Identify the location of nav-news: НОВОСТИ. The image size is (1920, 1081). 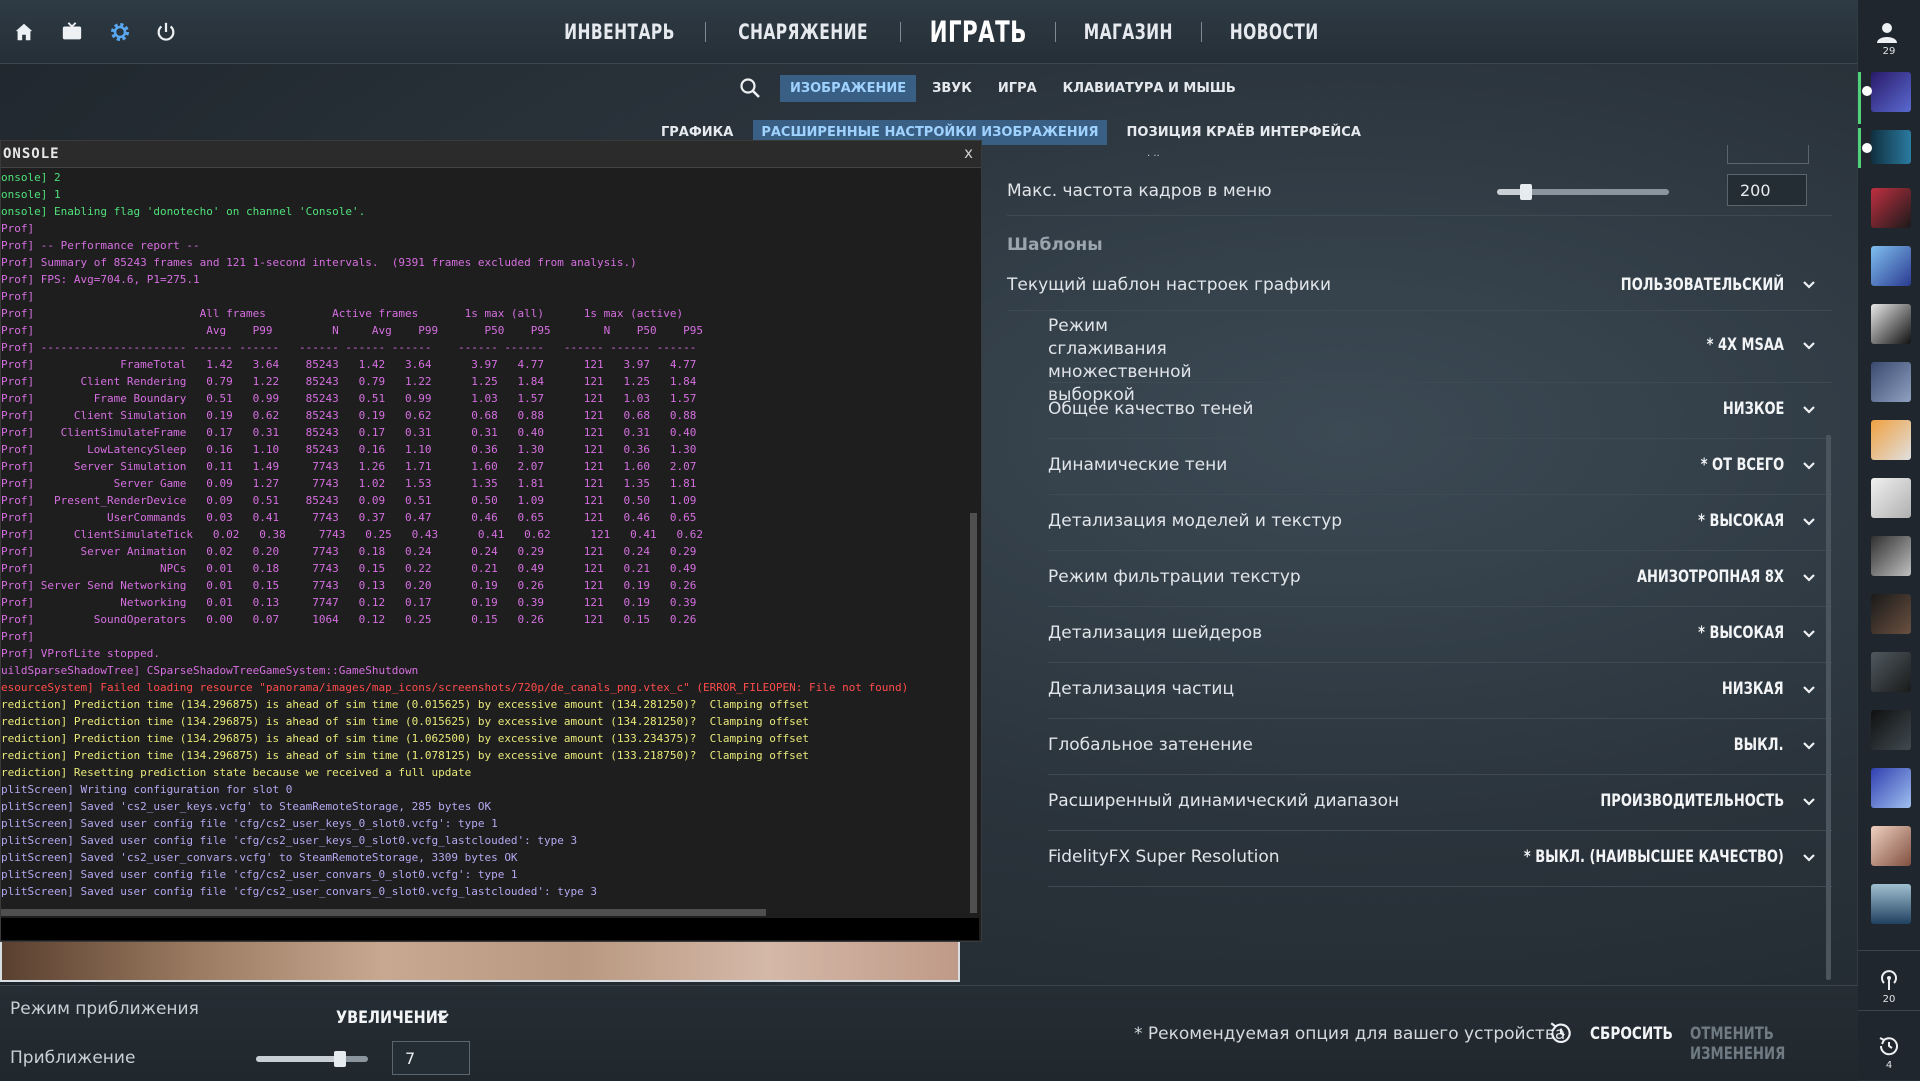
(1274, 32).